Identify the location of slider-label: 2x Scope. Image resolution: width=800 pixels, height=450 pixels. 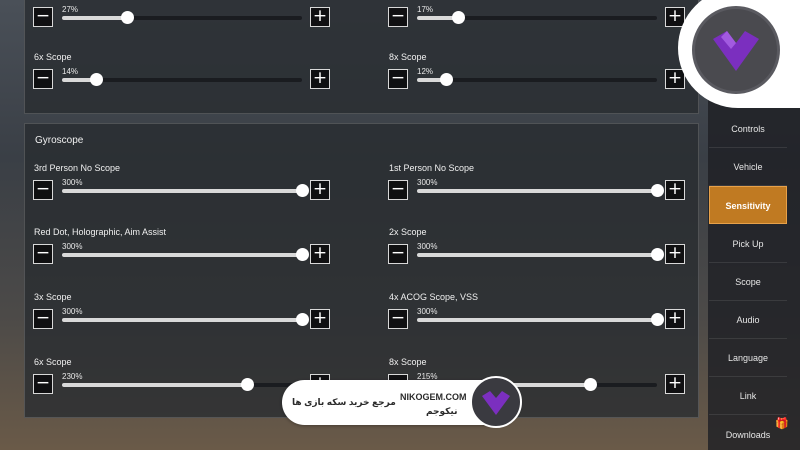
(408, 232).